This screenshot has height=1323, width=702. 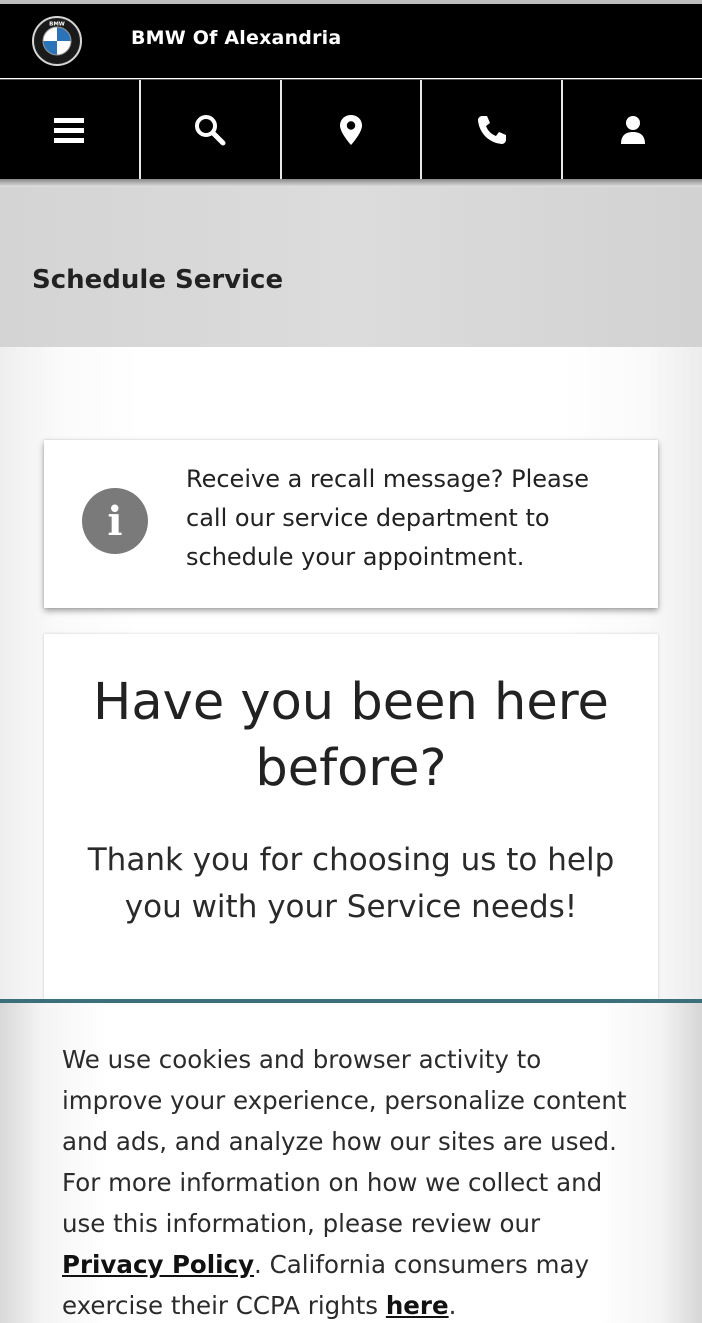 What do you see at coordinates (158, 280) in the screenshot?
I see `page-title: Schedule Service` at bounding box center [158, 280].